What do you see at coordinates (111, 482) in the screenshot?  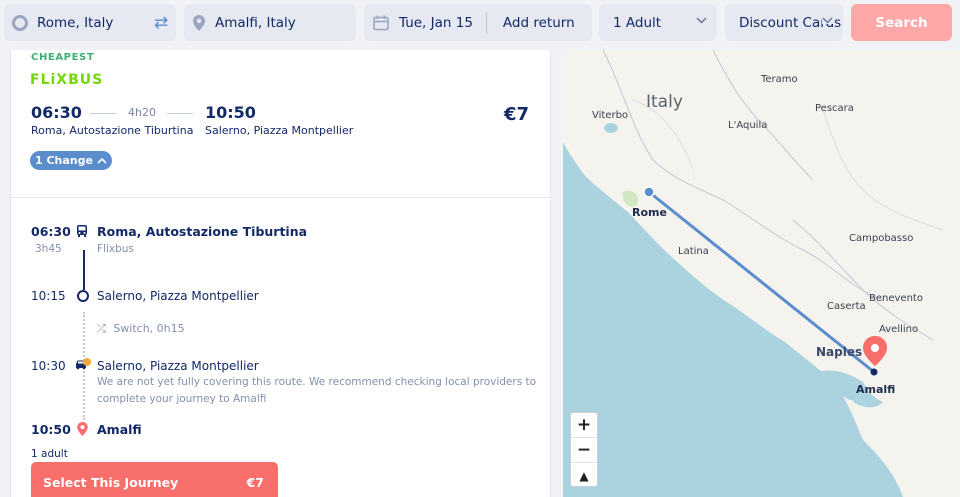 I see `select-journey-label: Select This Journey` at bounding box center [111, 482].